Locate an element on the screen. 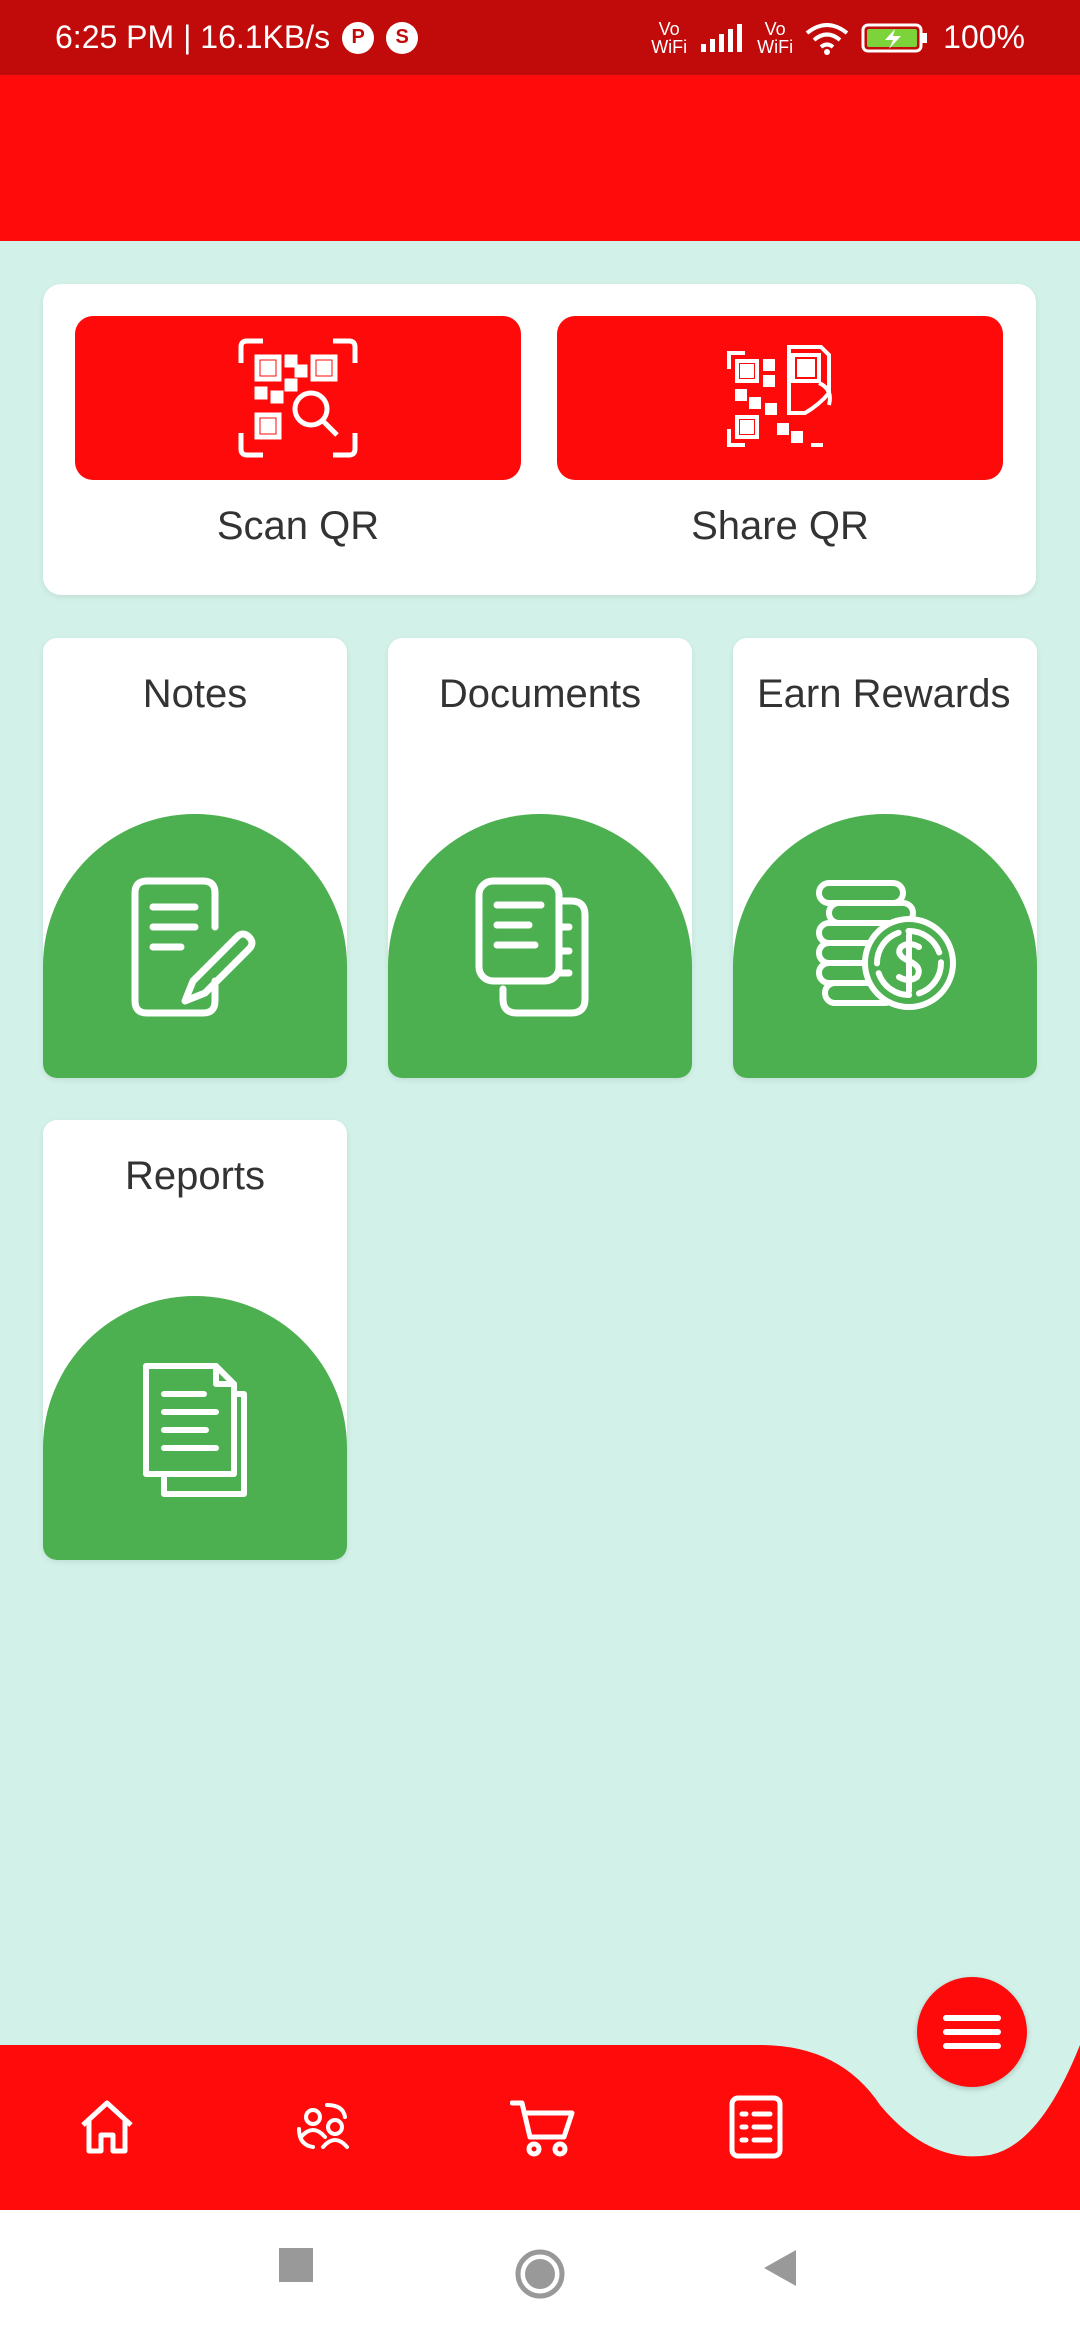 The height and width of the screenshot is (2340, 1080). tile-reports: Reports is located at coordinates (195, 1340).